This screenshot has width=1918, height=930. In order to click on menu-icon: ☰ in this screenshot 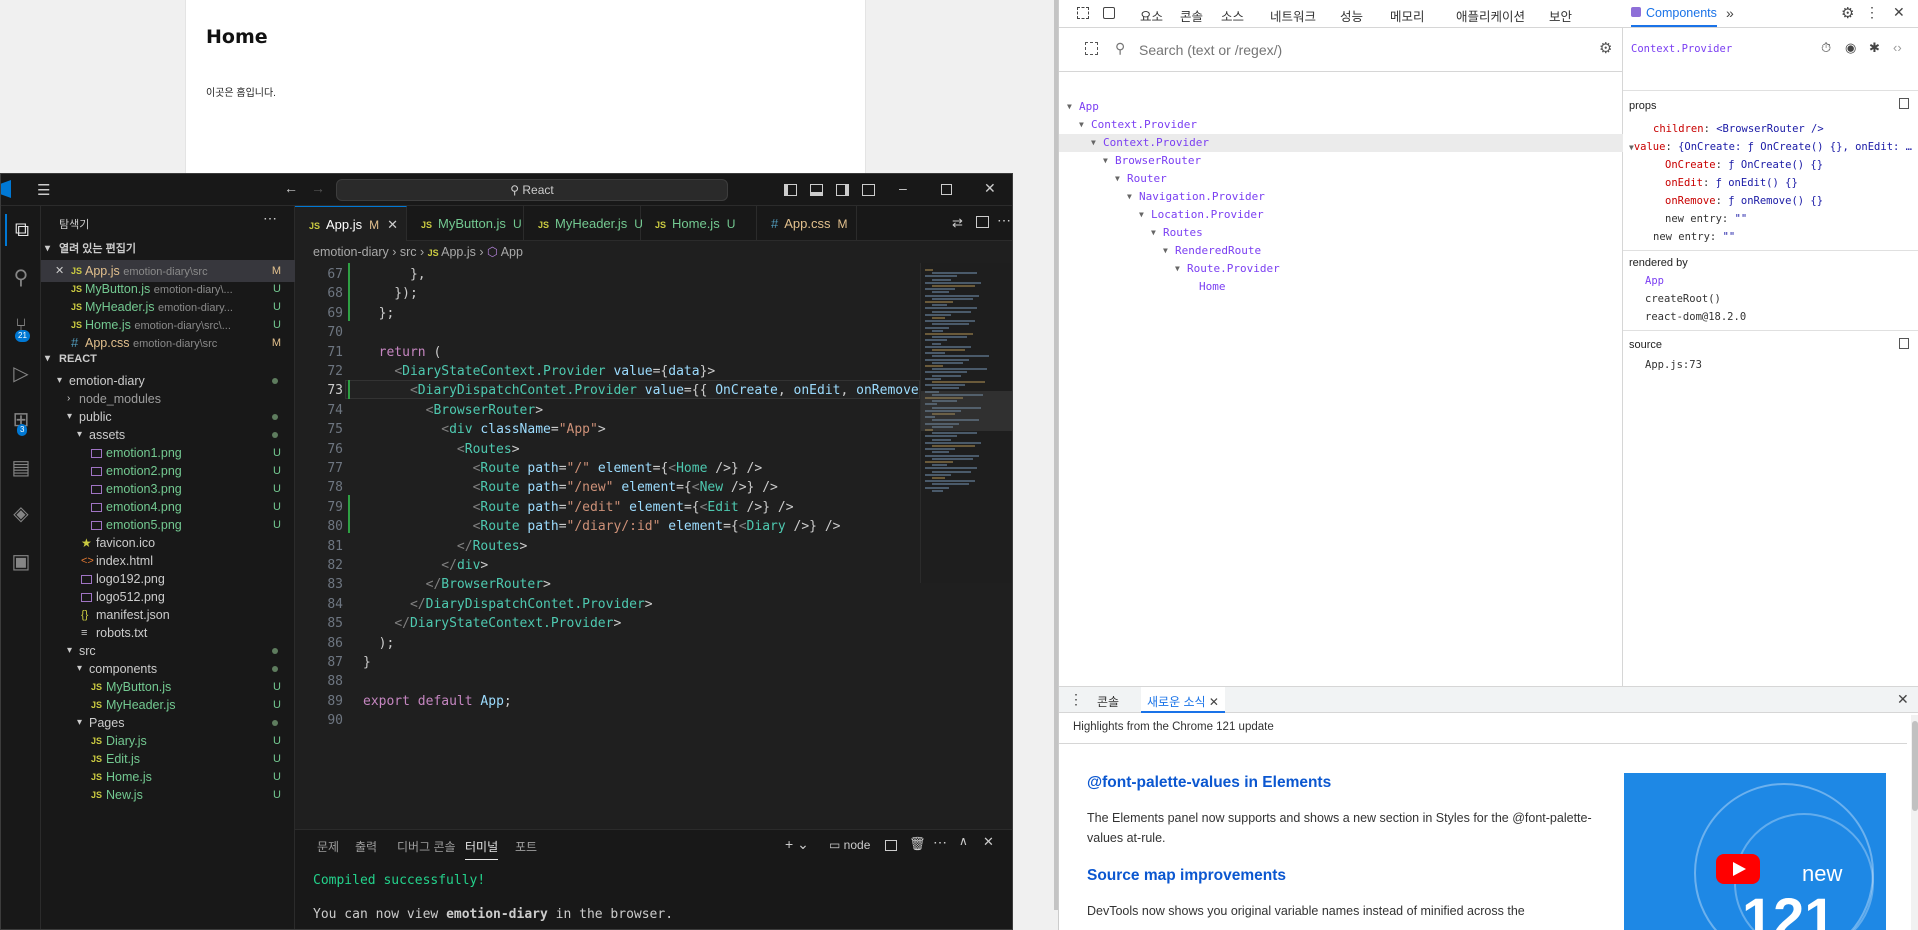, I will do `click(43, 190)`.